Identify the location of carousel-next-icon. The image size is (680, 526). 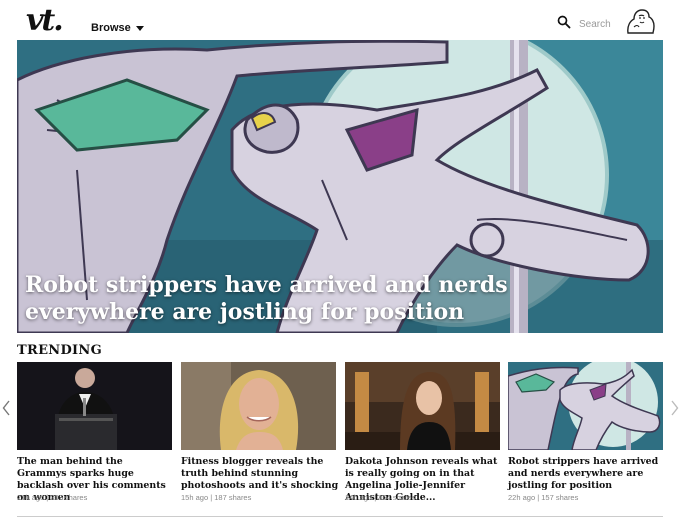
(674, 408).